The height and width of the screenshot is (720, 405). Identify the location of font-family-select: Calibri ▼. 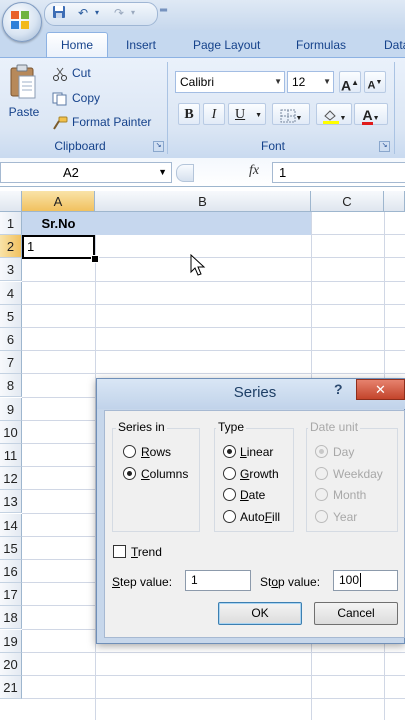
(230, 82).